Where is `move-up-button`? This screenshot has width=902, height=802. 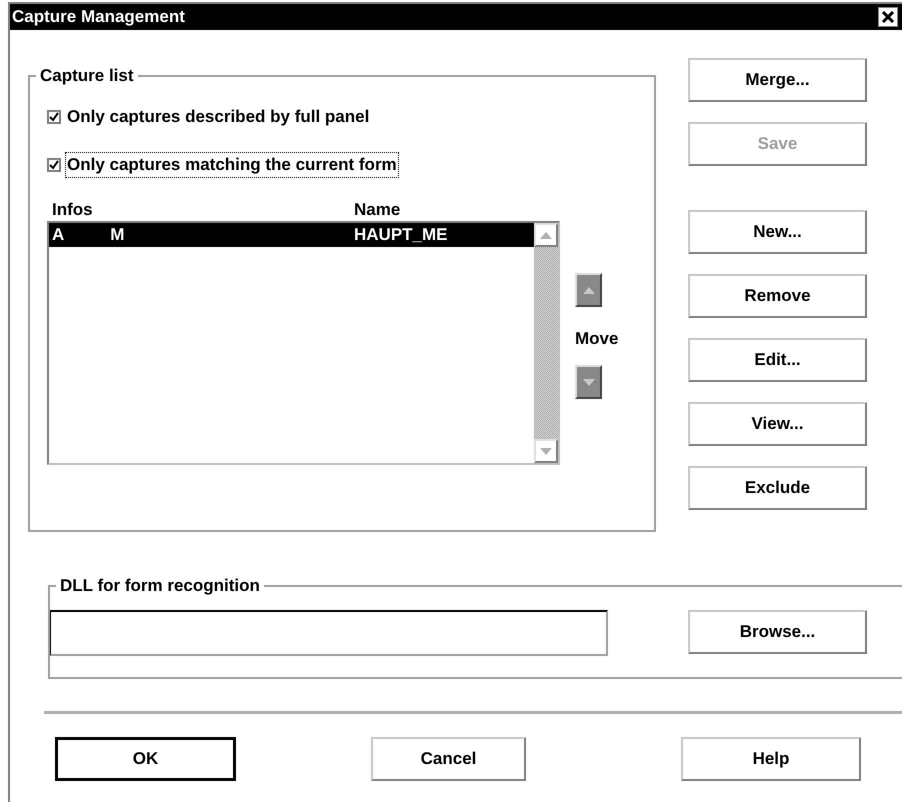
move-up-button is located at coordinates (588, 290).